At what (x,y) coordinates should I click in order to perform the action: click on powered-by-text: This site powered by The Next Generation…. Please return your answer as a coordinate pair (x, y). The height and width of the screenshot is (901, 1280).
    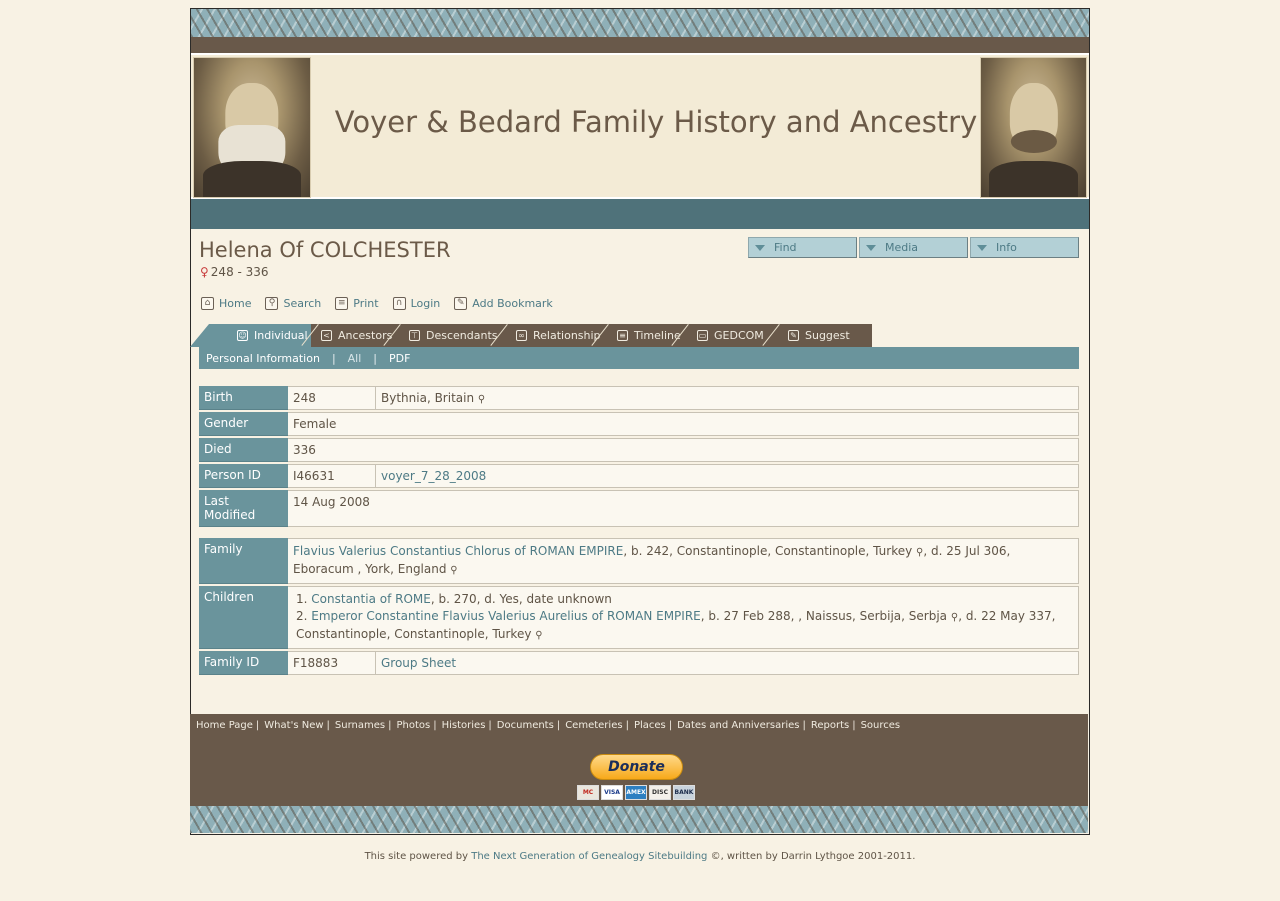
    Looking at the image, I should click on (640, 856).